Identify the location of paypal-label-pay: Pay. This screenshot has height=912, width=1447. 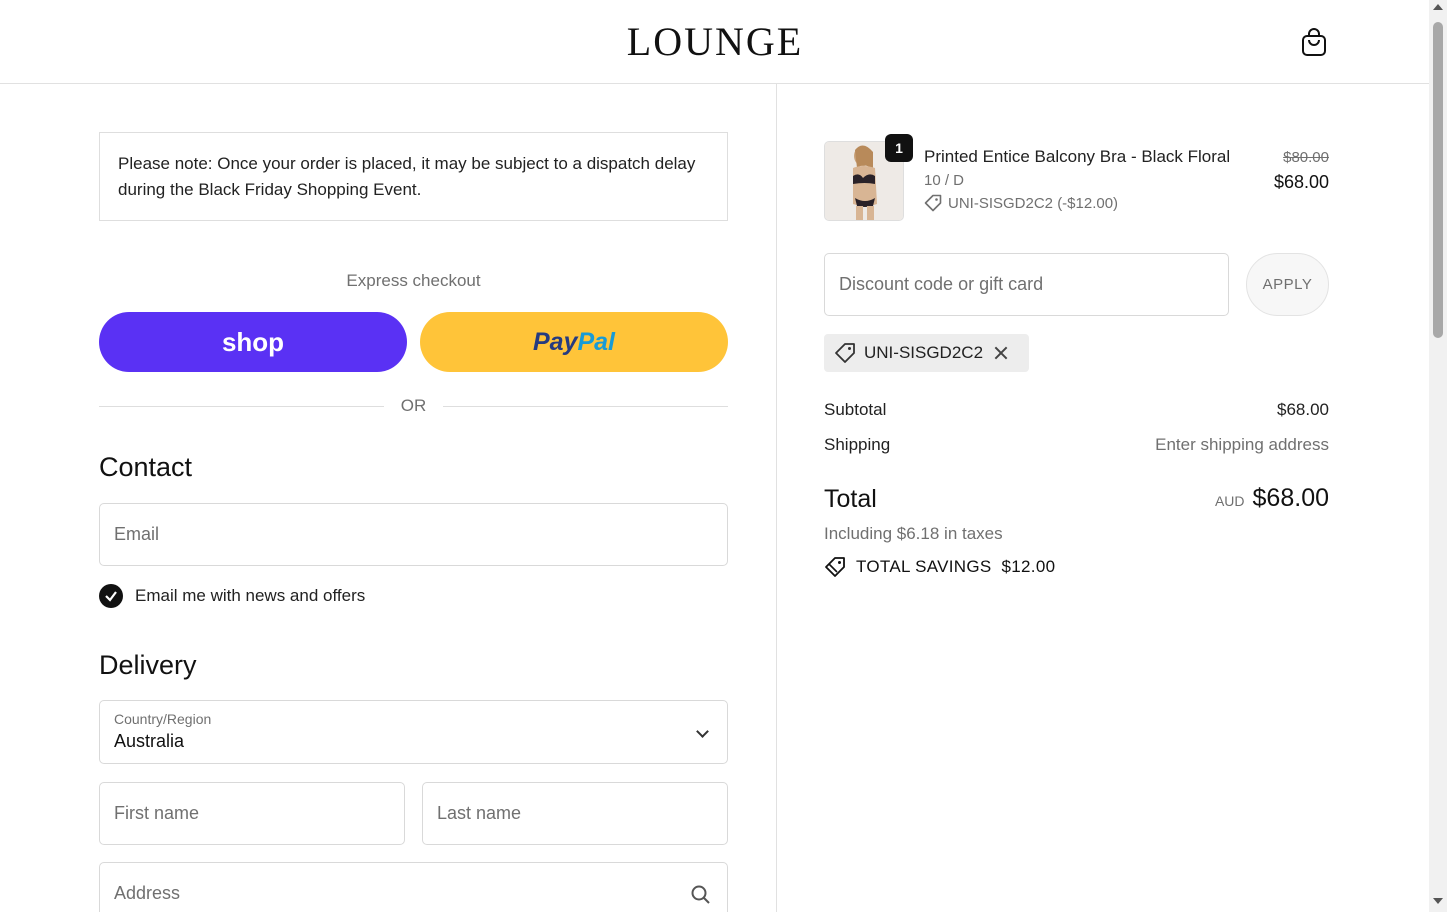
(555, 341).